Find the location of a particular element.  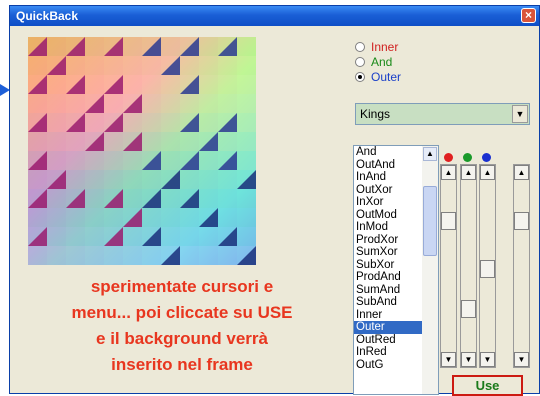

operation-list-item: OutRed is located at coordinates (389, 340).